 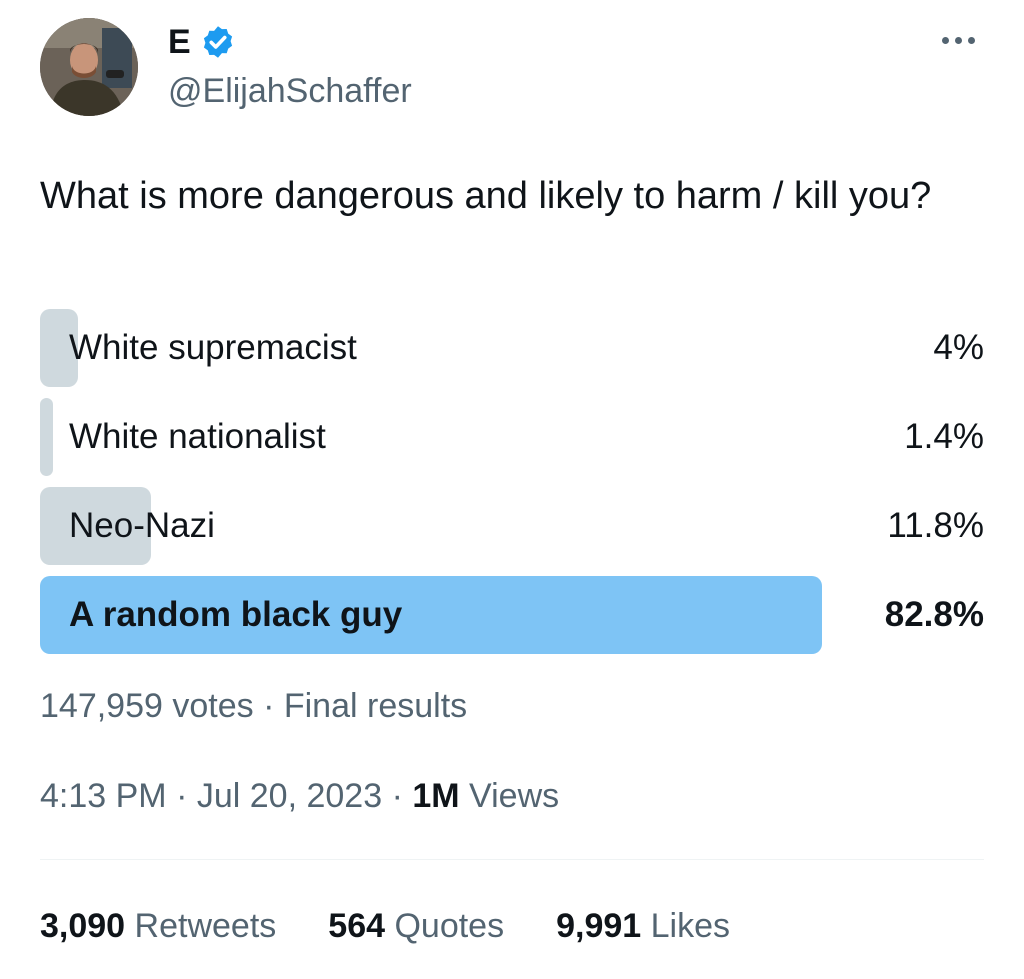 I want to click on views-count: 1M, so click(x=436, y=796).